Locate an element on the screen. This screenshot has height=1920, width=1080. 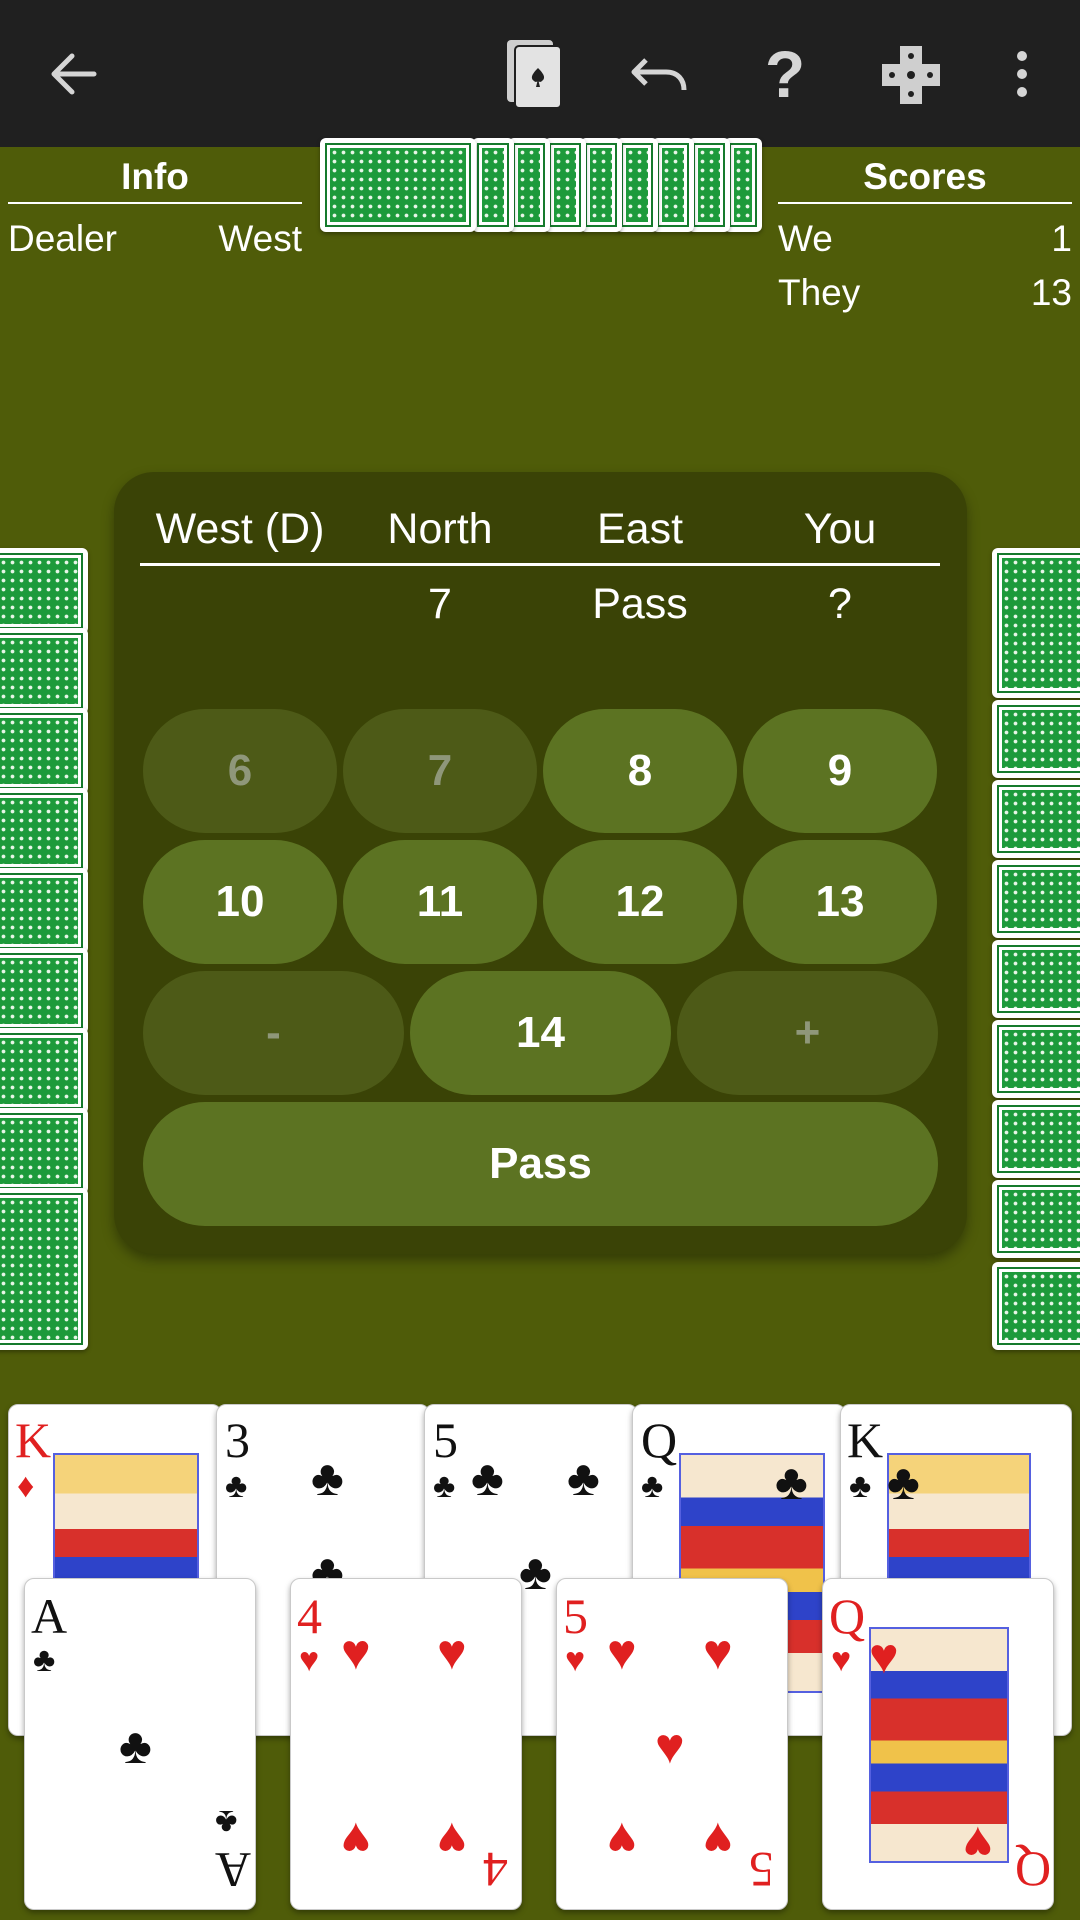
hand-card-5-hearts: 5 ♥ ♥ ♥ ♥ ♥ ♥ 5 is located at coordinates (672, 1744).